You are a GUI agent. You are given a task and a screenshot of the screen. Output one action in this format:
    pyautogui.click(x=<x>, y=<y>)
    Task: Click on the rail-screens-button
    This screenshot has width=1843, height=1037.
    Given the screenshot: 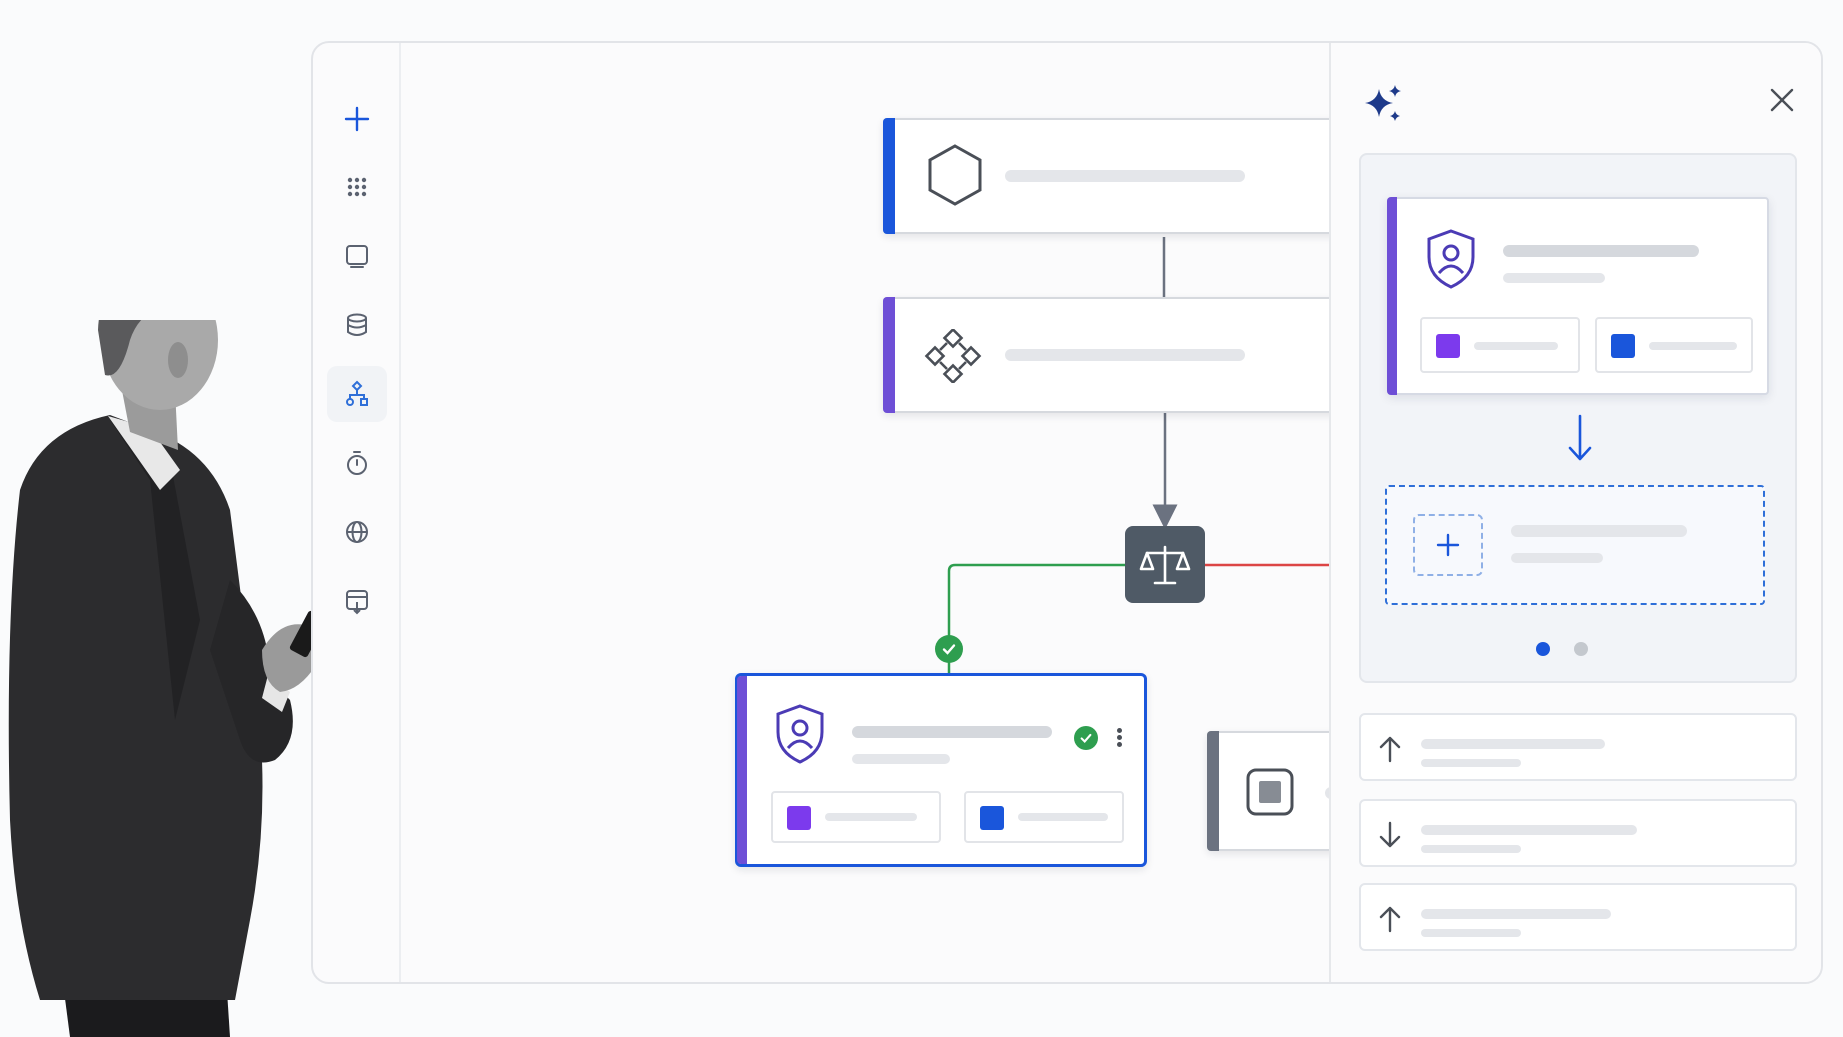 What is the action you would take?
    pyautogui.click(x=357, y=256)
    